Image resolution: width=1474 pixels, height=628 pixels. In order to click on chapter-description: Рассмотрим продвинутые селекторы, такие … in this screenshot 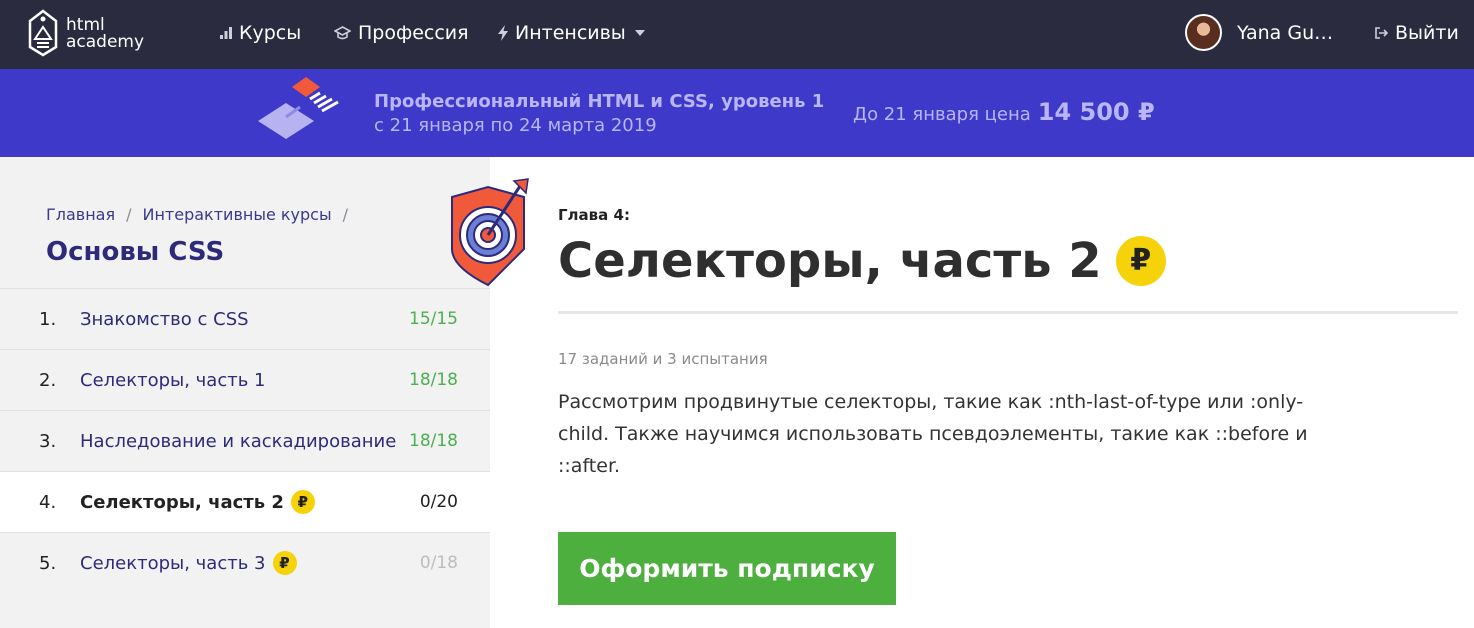, I will do `click(933, 434)`.